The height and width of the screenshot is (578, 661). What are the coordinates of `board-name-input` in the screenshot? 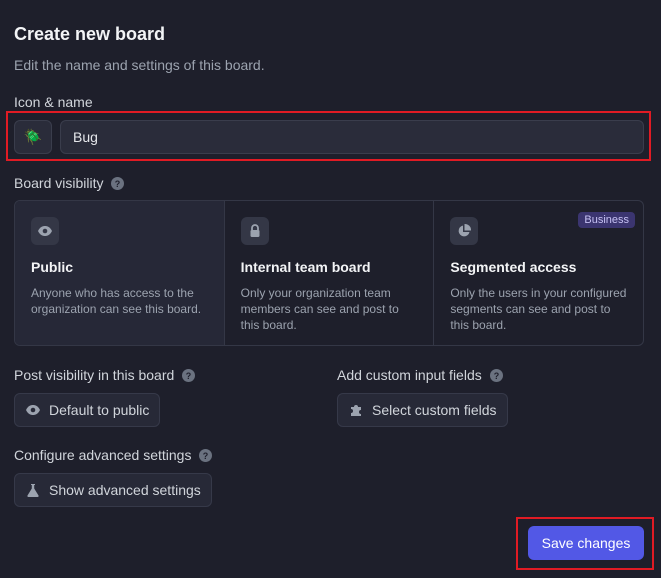 It's located at (352, 137).